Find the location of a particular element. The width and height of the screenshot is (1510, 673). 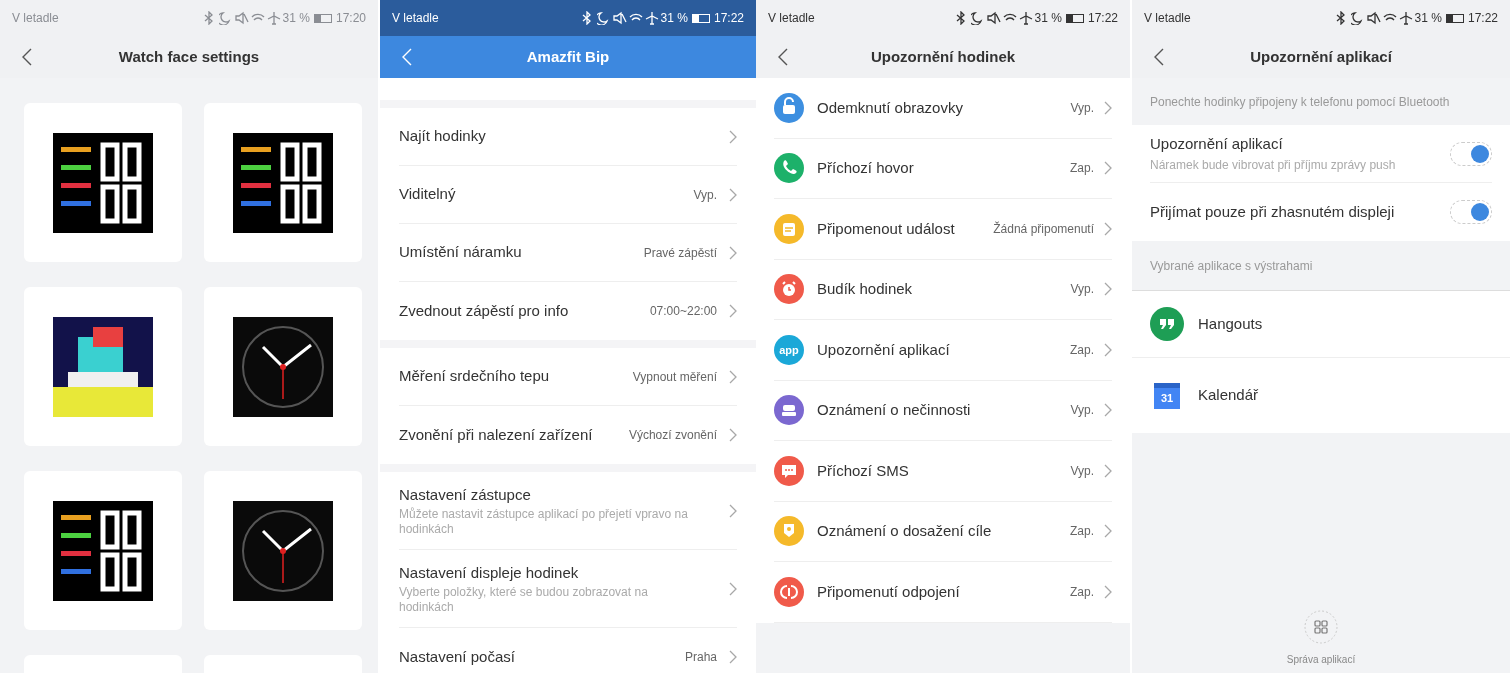

settings-row: Měření srdečního tepu Vypnout měření is located at coordinates (568, 377).